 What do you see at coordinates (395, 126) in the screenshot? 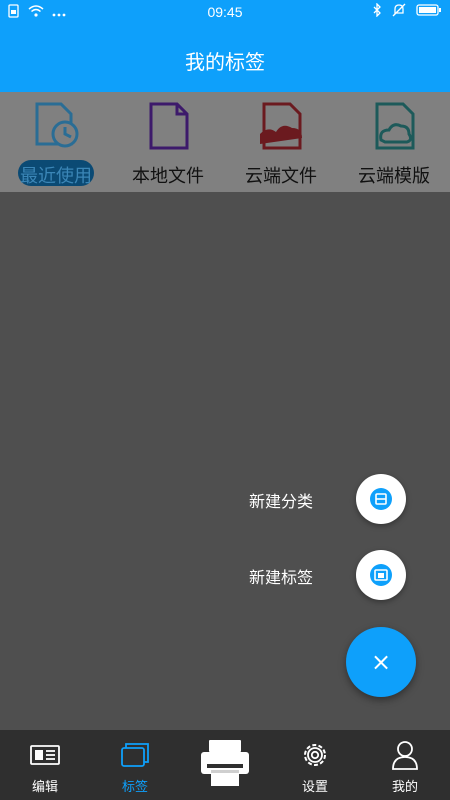
I see `cloud-template-icon` at bounding box center [395, 126].